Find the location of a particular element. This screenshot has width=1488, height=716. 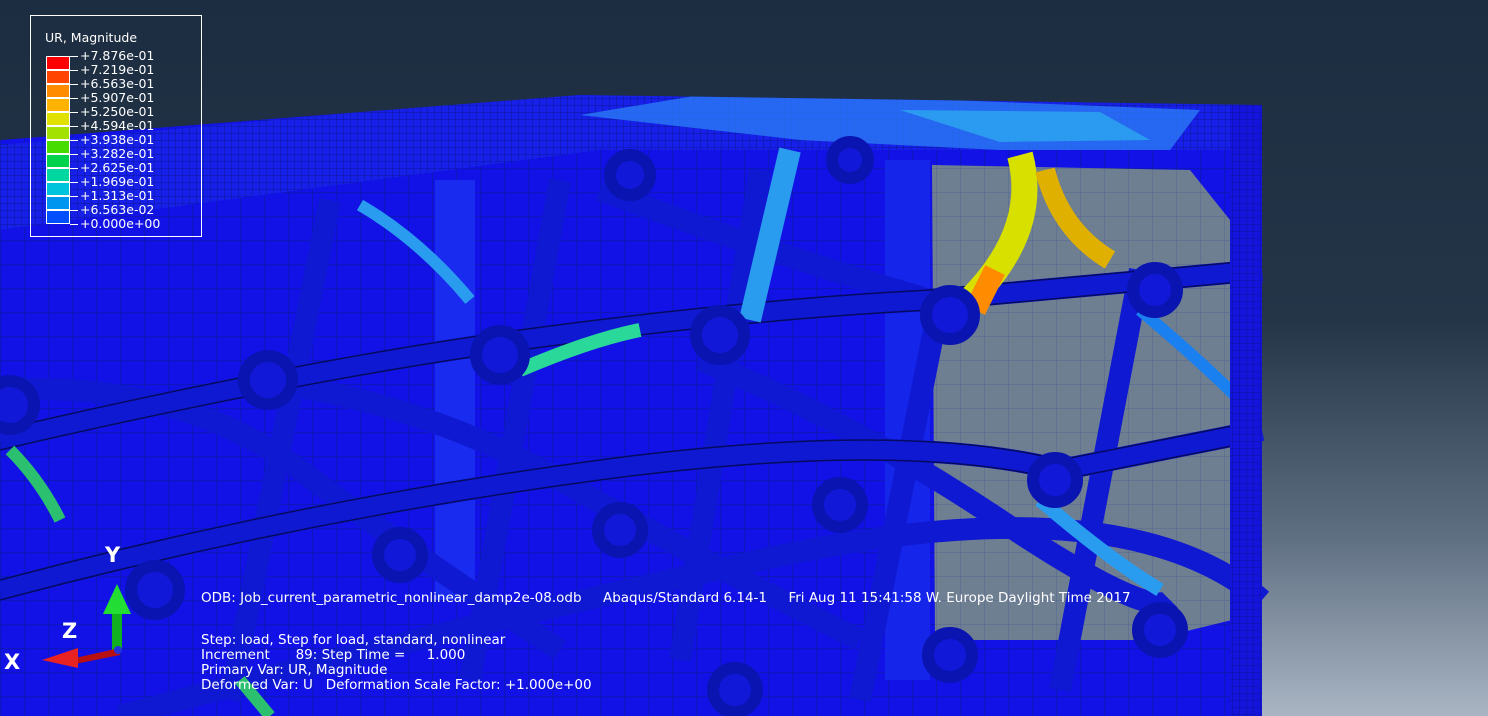

legend-value: +7.876e-01 is located at coordinates (117, 55).